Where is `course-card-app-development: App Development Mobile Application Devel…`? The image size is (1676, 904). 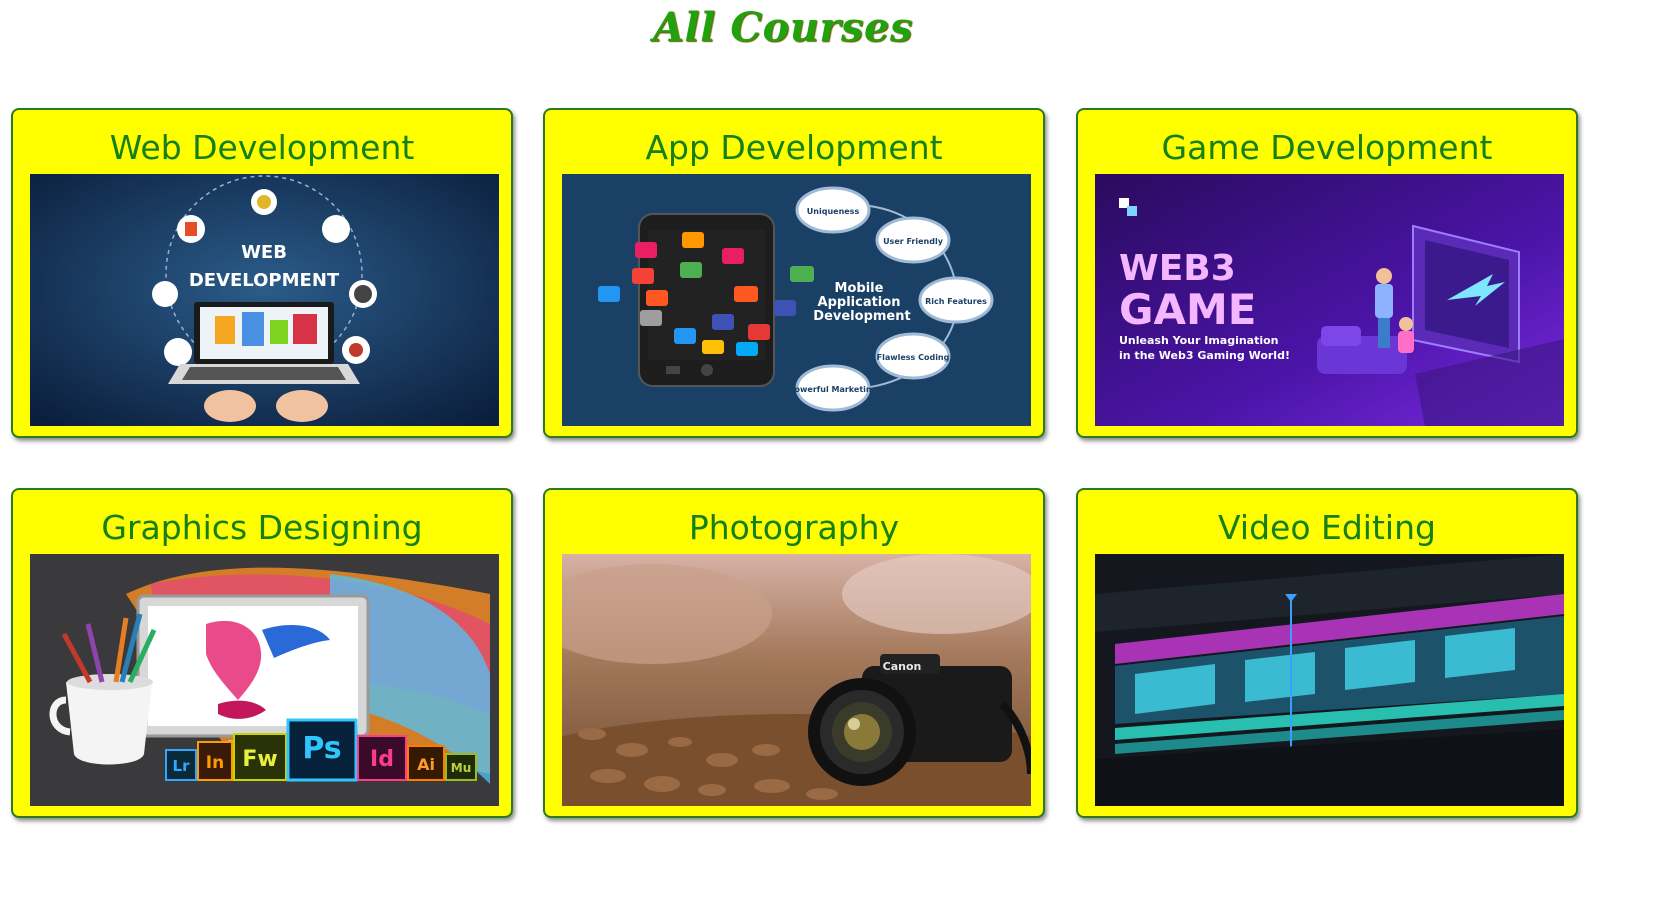
course-card-app-development: App Development Mobile Application Devel… is located at coordinates (794, 273).